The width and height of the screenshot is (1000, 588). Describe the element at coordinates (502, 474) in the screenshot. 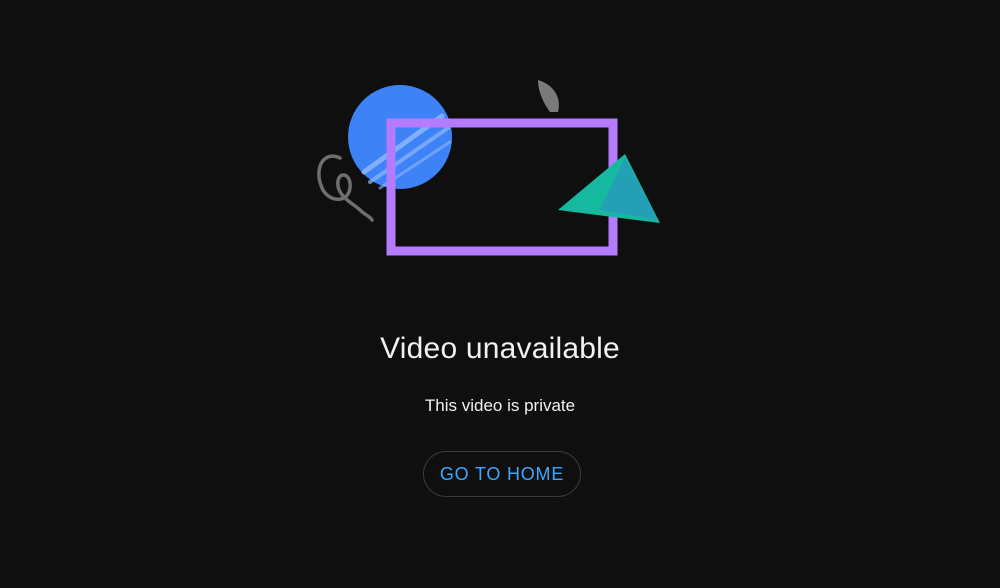

I see `go-to-home-button: GO TO HOME` at that location.